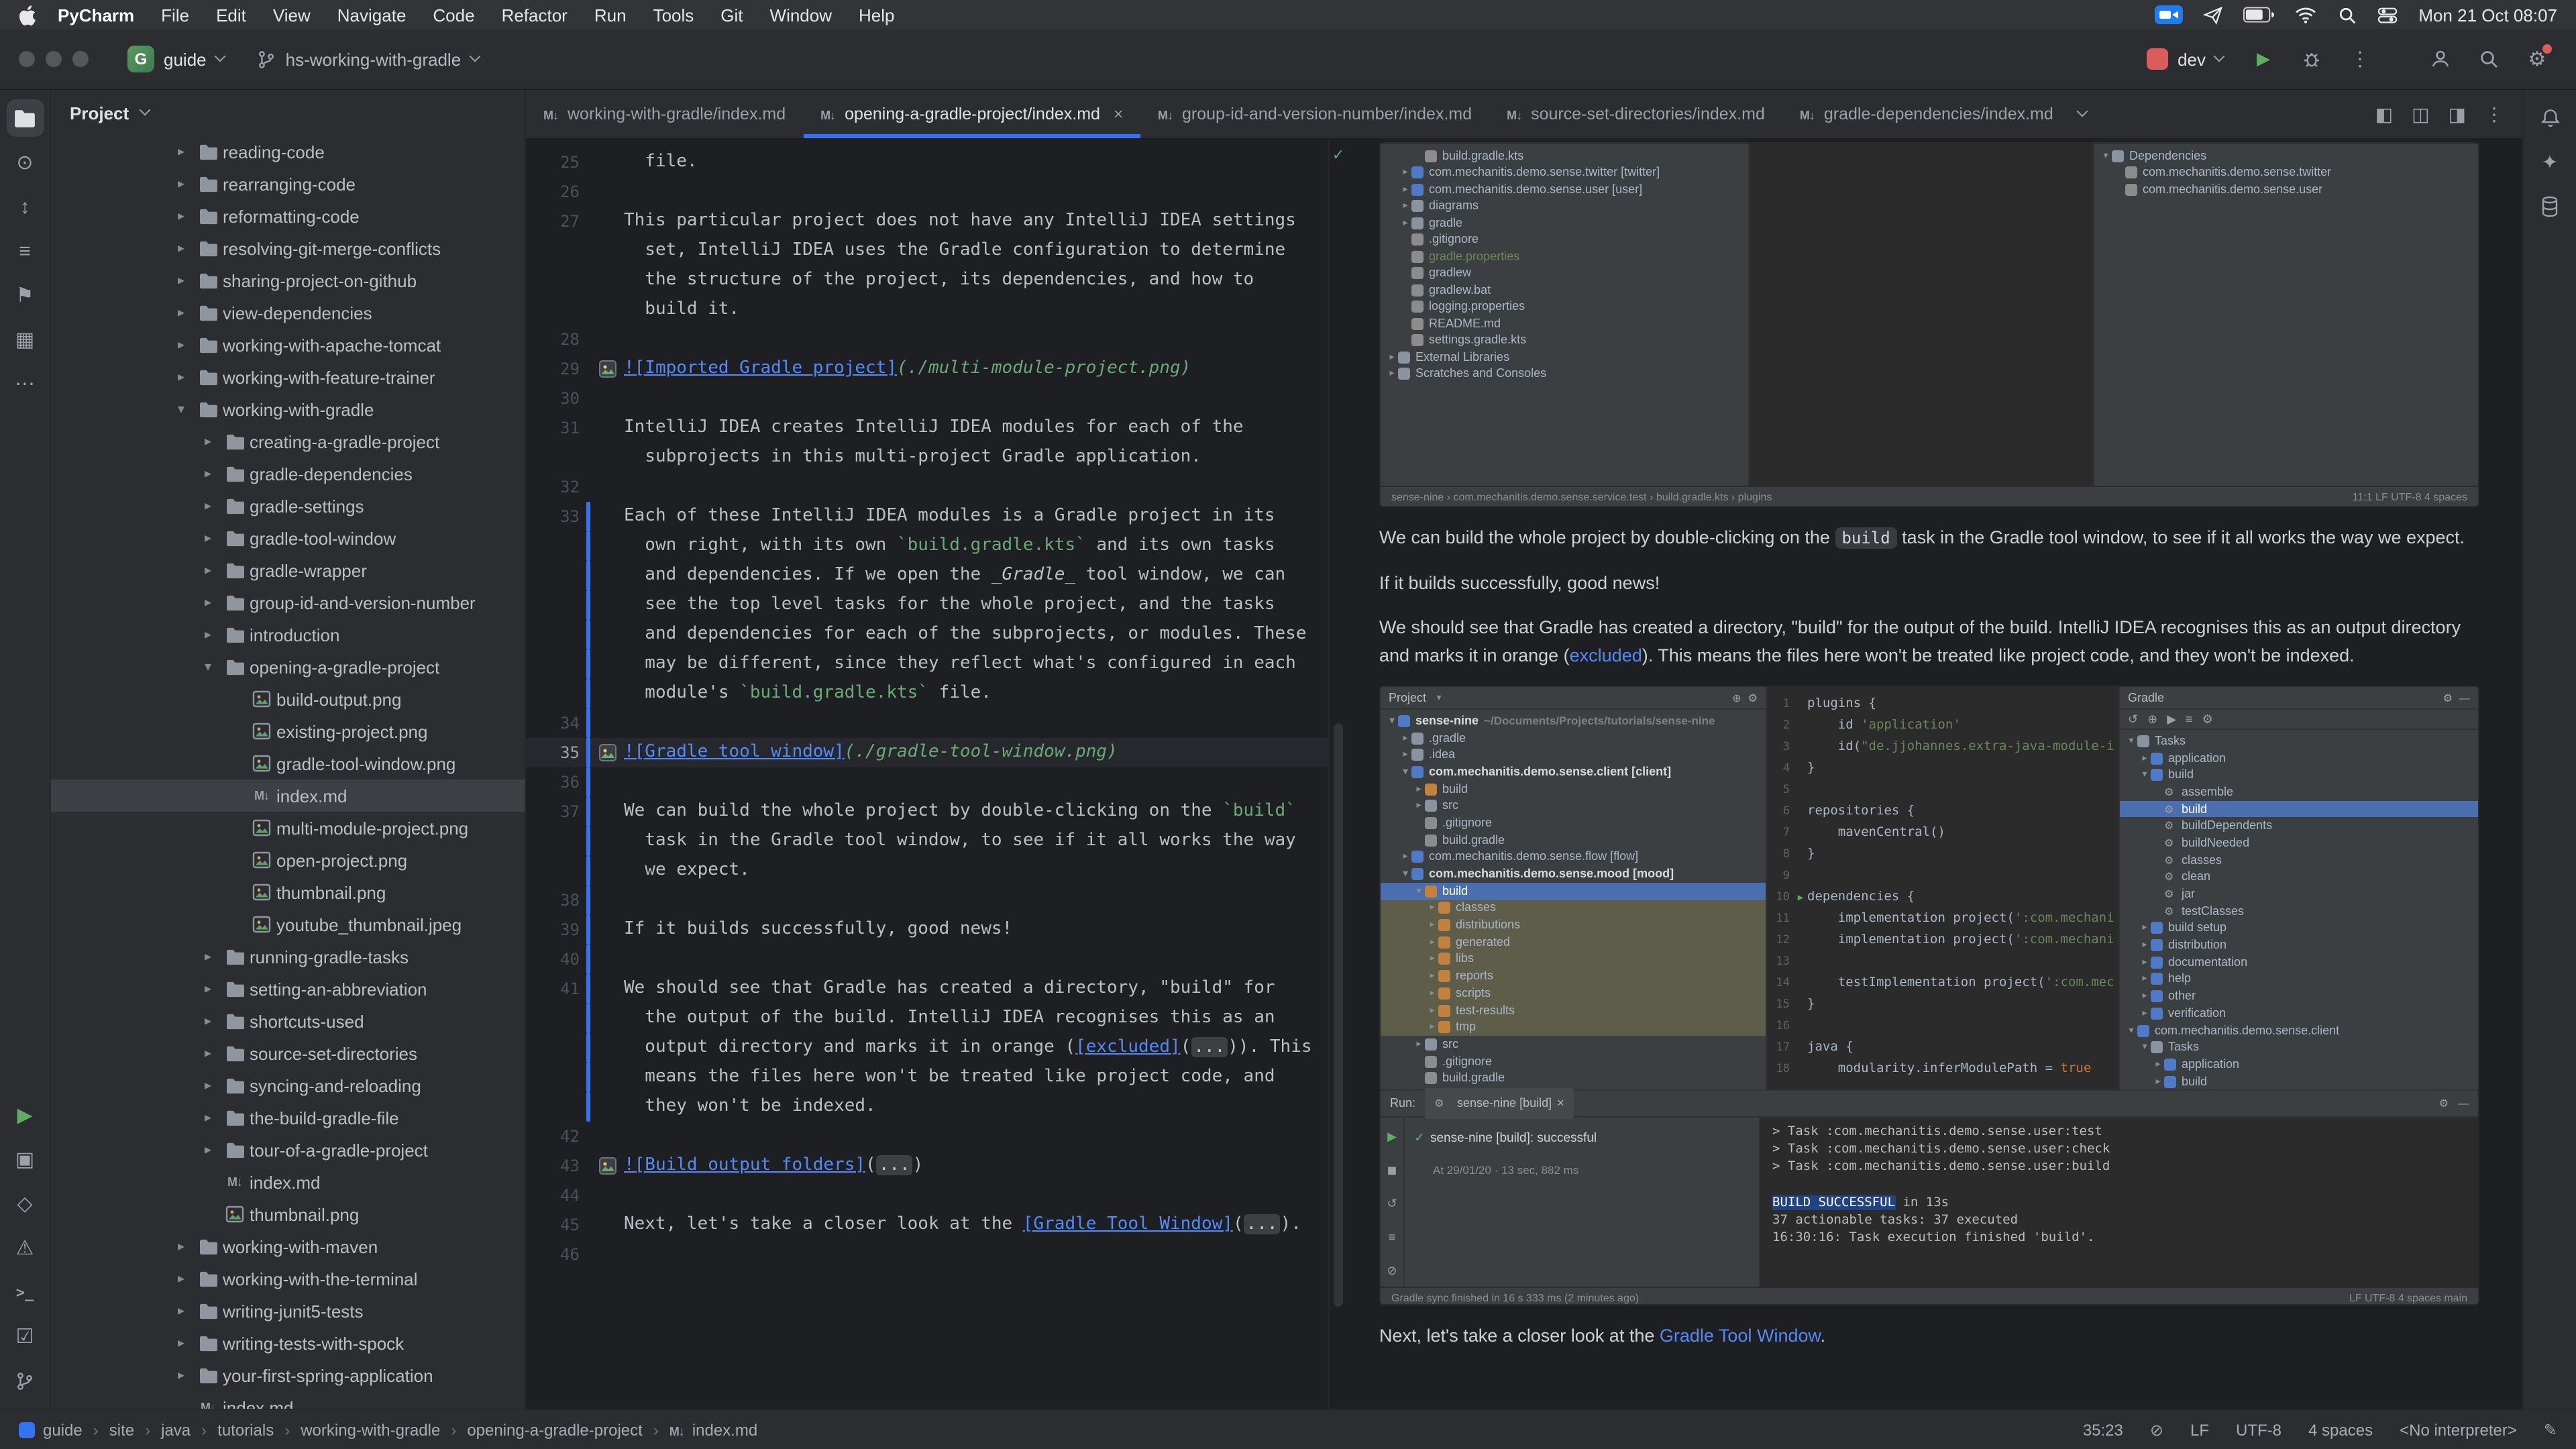  Describe the element at coordinates (2457, 114) in the screenshot. I see `layout-preview-only-icon: ◨` at that location.